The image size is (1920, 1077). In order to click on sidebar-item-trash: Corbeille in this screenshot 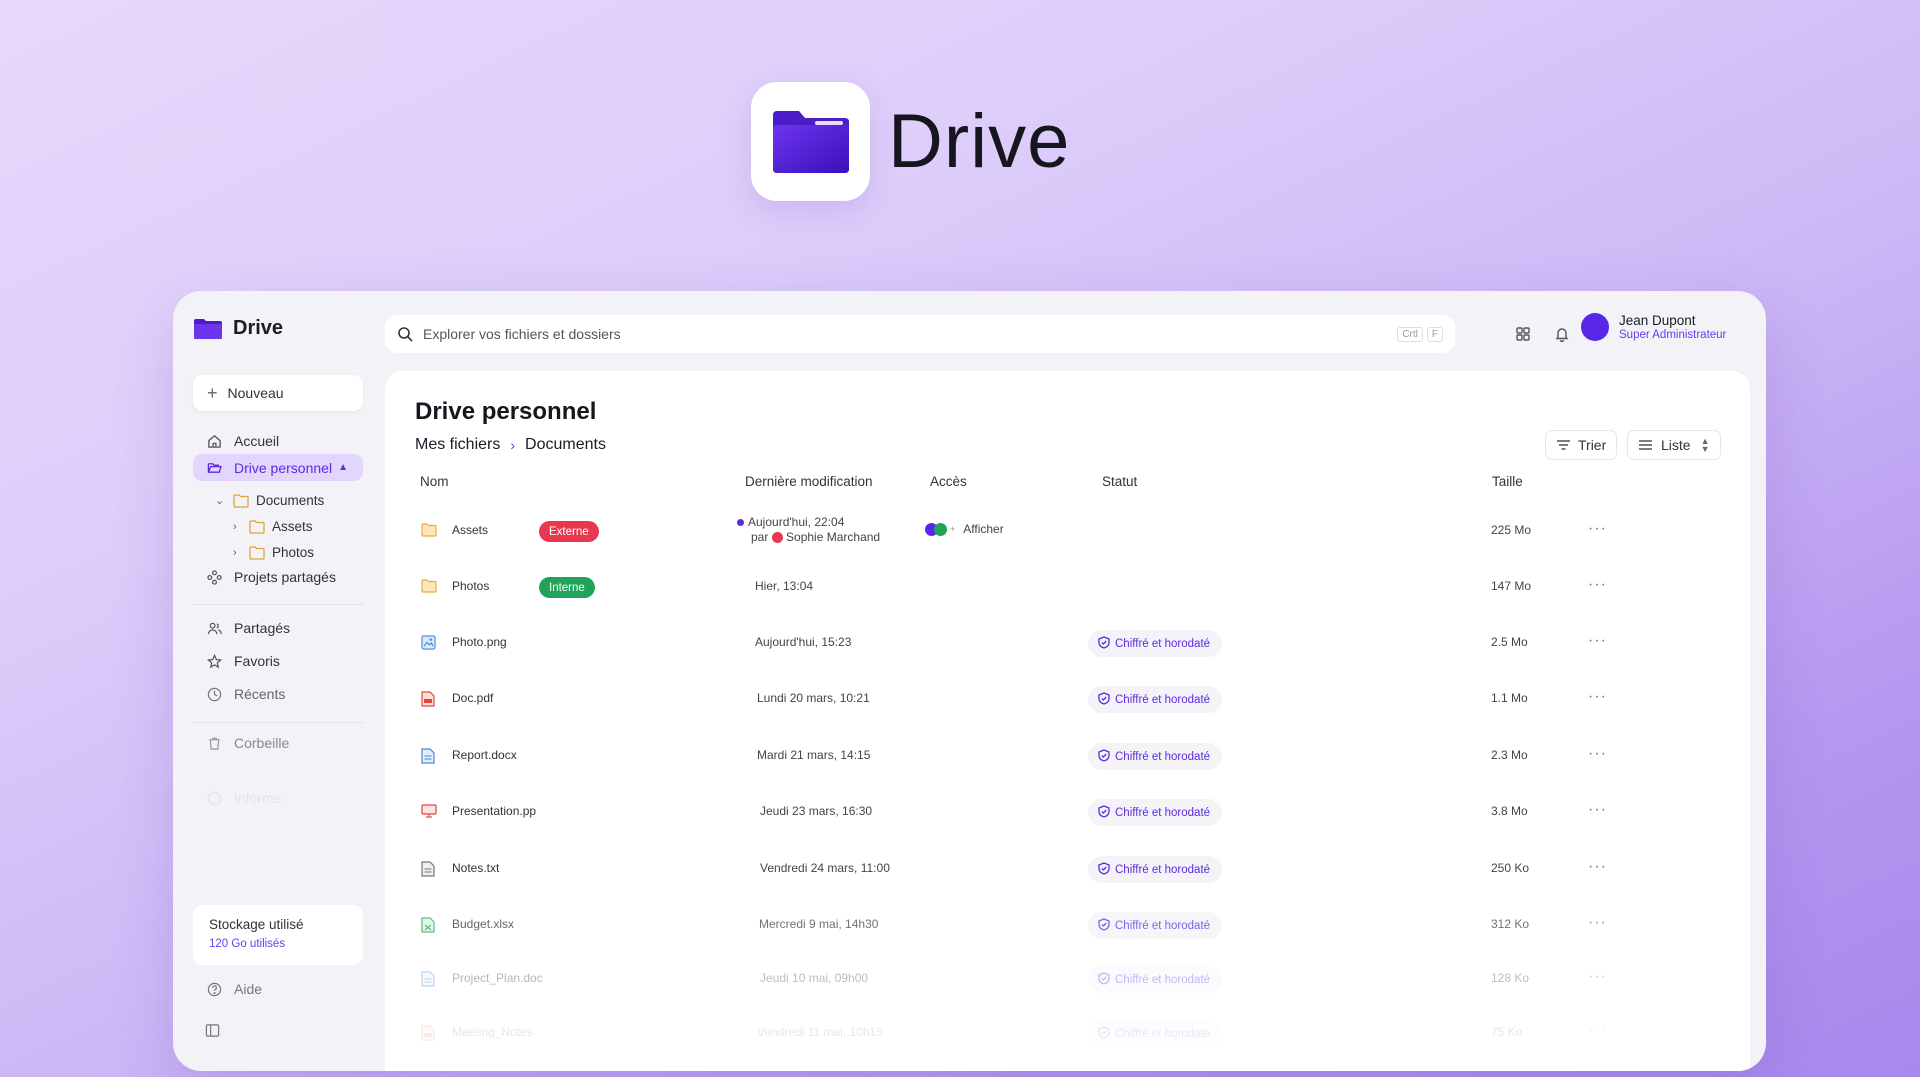, I will do `click(278, 743)`.